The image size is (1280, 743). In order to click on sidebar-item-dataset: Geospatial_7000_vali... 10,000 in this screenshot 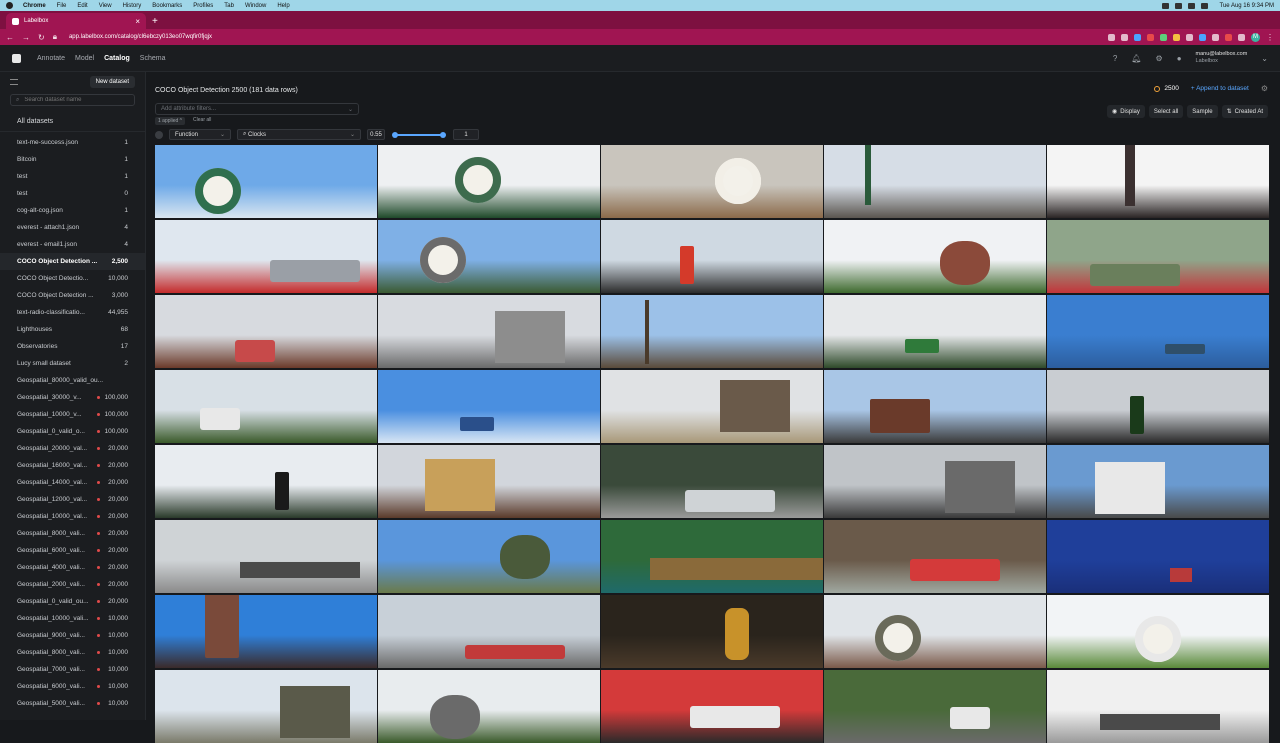, I will do `click(72, 669)`.